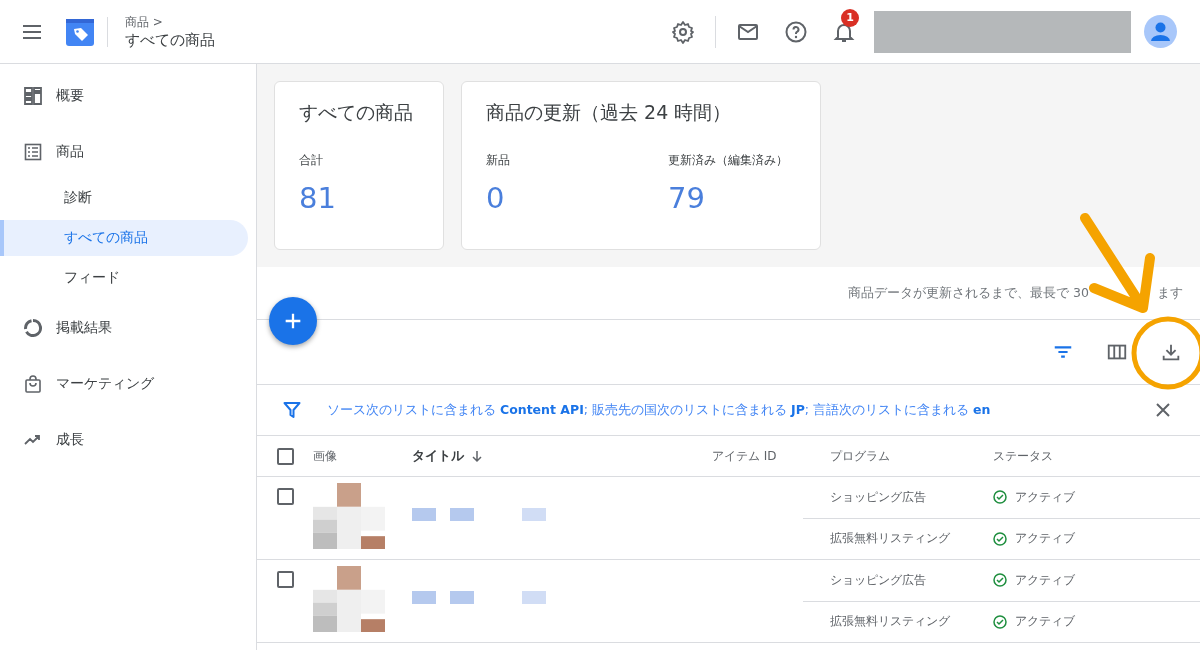  Describe the element at coordinates (860, 456) in the screenshot. I see `column-header: プログラム` at that location.